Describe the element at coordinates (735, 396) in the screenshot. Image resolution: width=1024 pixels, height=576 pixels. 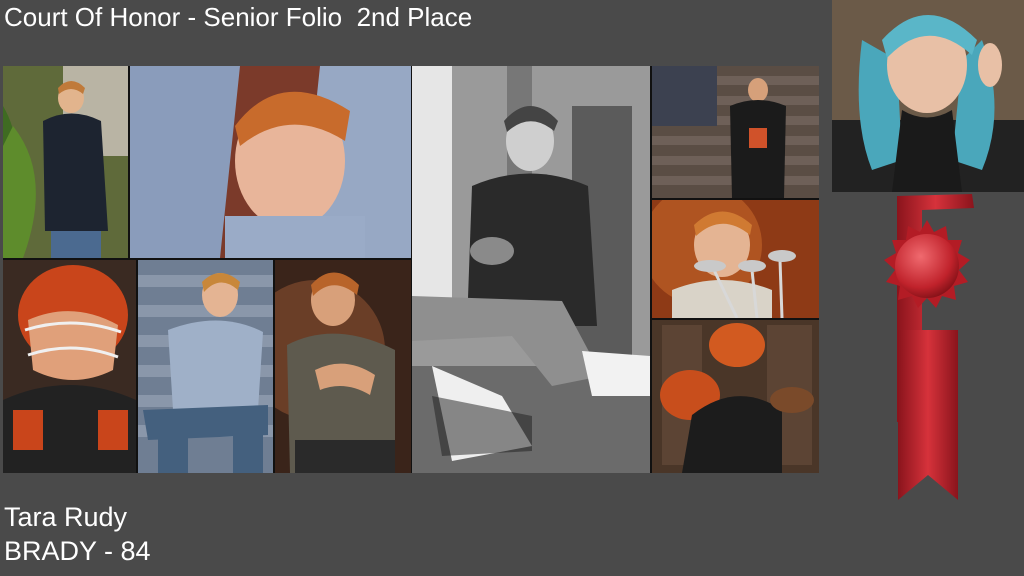
I see `photo-helmet-locker` at that location.